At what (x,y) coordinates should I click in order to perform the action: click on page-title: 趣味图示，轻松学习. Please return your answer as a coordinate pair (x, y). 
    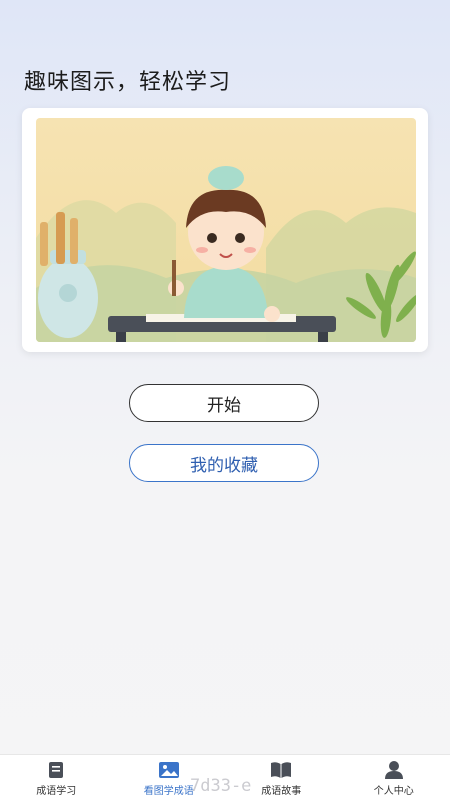
    Looking at the image, I should click on (127, 80).